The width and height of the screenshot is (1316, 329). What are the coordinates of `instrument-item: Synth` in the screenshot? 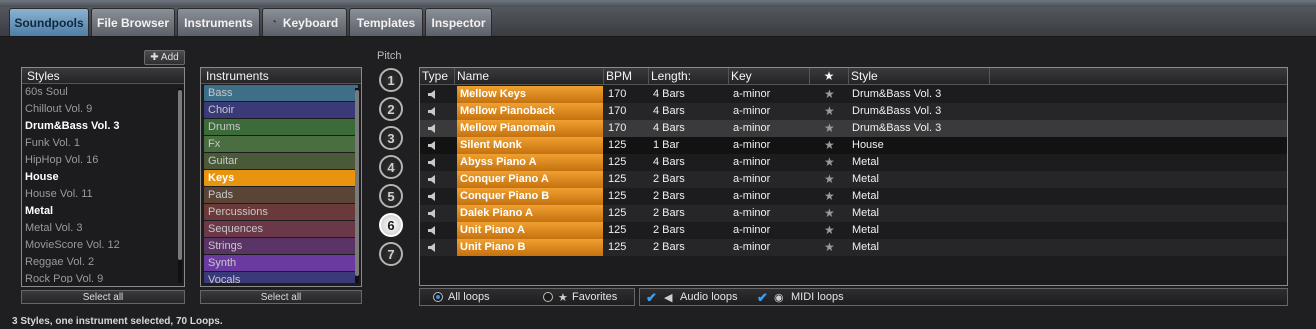 It's located at (281, 263).